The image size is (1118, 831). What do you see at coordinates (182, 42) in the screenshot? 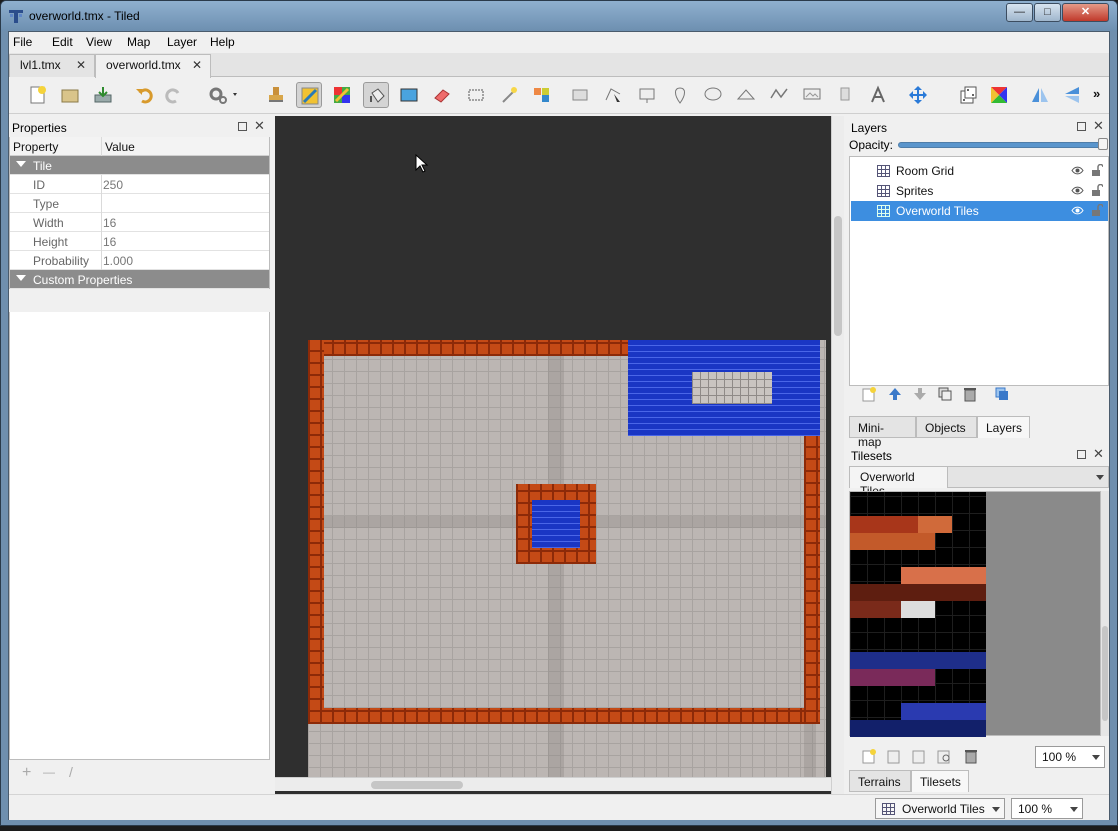
I see `menu-layer: Layer` at bounding box center [182, 42].